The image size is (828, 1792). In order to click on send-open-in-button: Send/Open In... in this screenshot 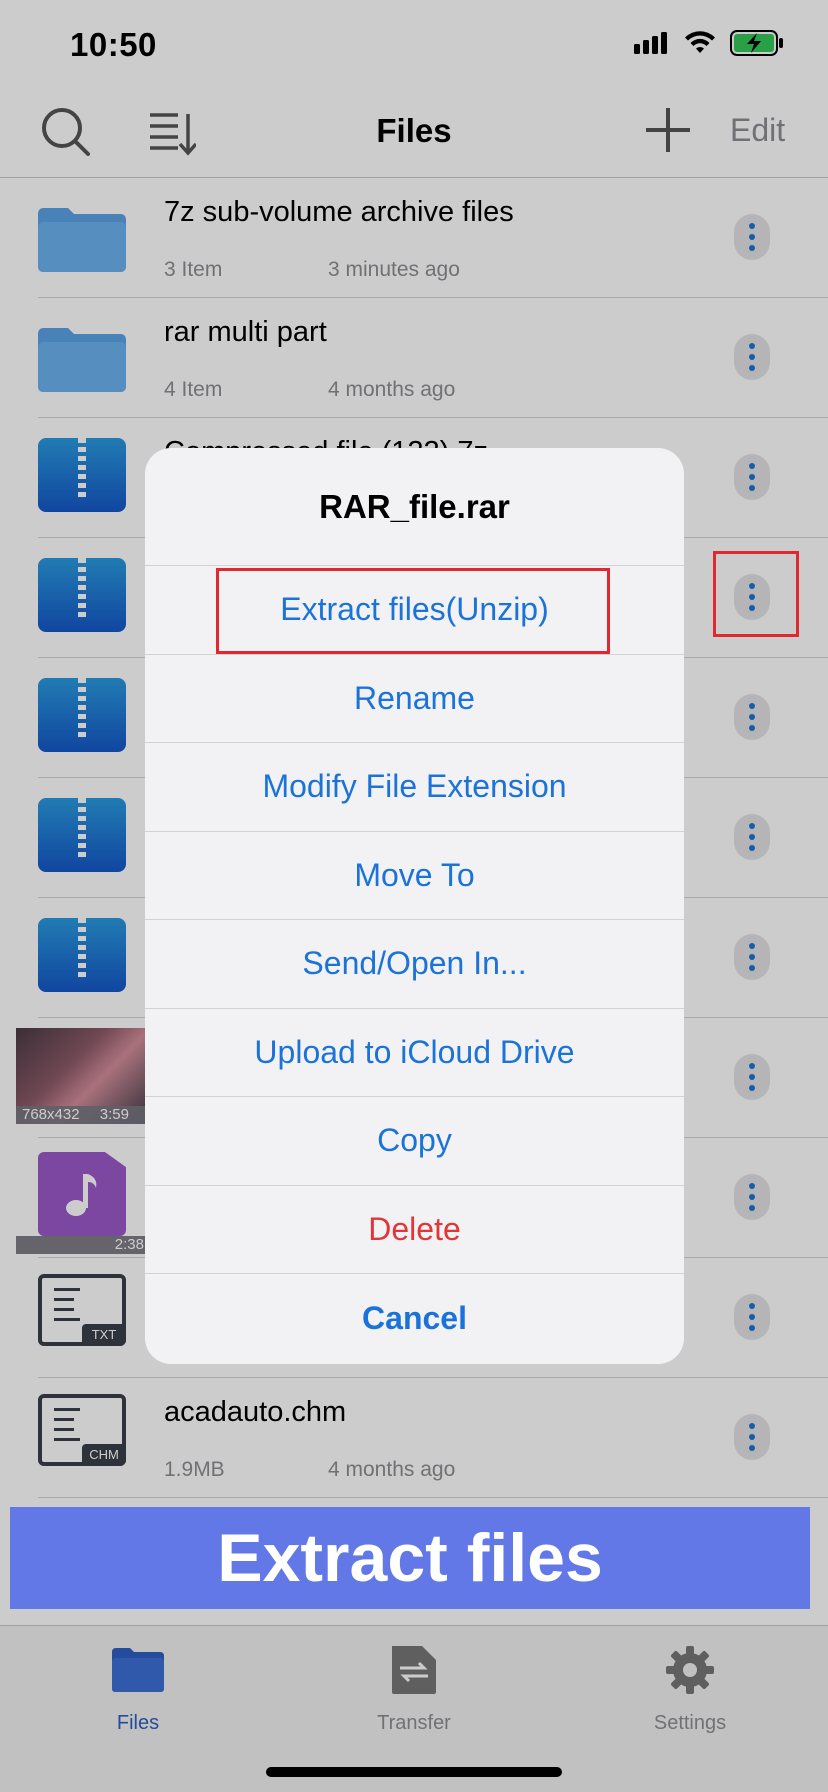, I will do `click(414, 964)`.